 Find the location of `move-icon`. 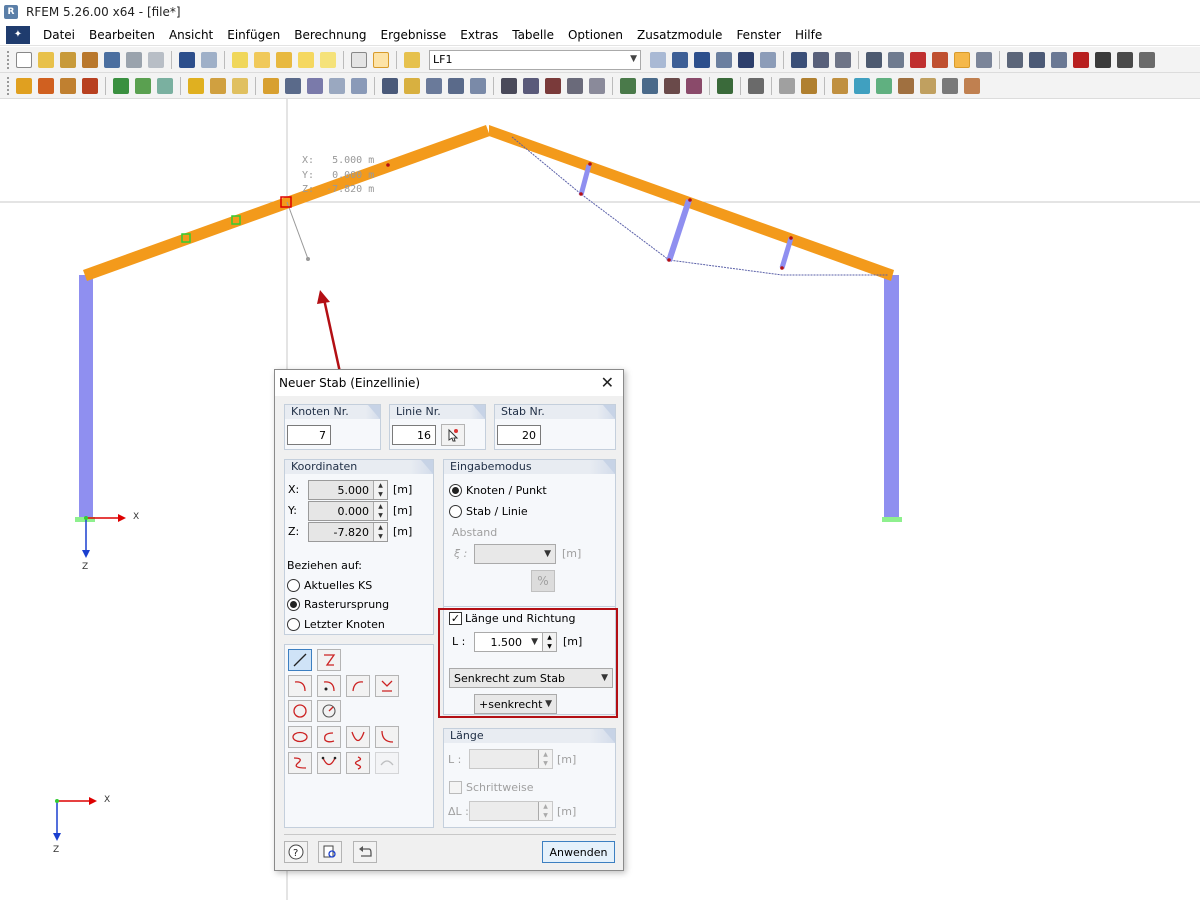

move-icon is located at coordinates (390, 85).